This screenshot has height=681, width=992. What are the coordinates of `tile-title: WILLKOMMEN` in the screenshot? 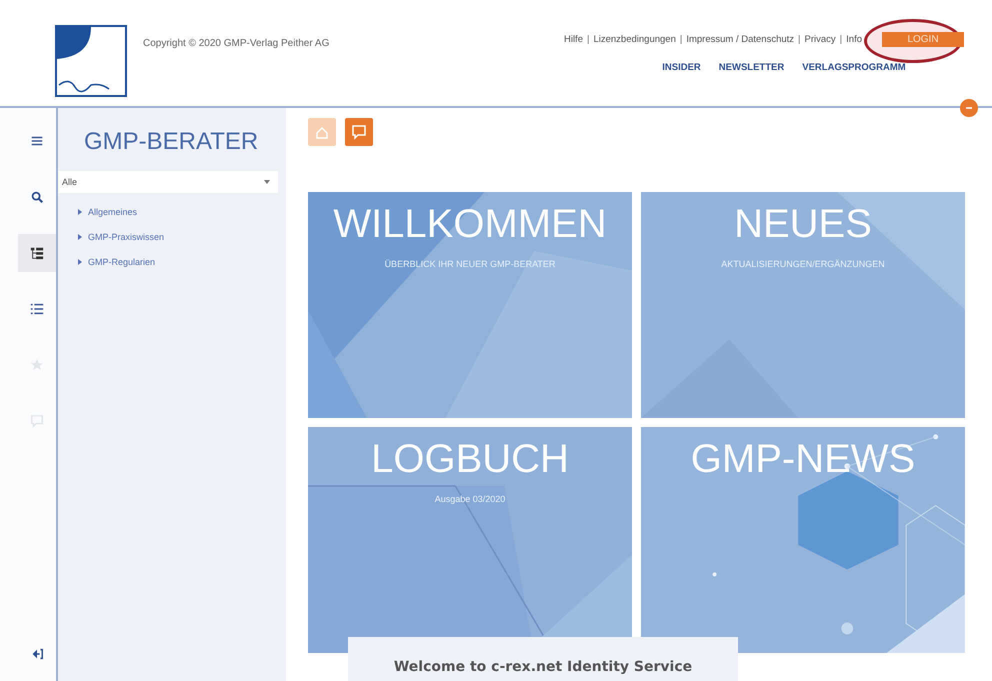 It's located at (470, 224).